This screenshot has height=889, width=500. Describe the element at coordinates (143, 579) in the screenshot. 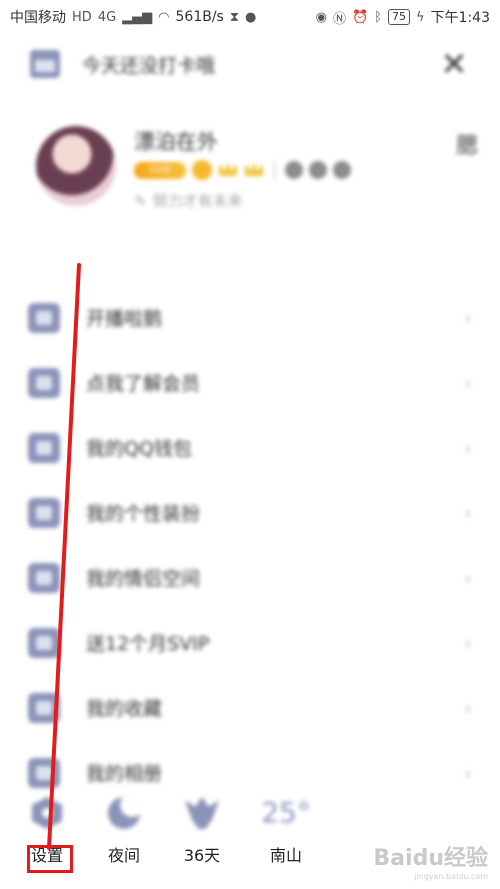

I see `menu-item-label: 我的情侣空间` at that location.